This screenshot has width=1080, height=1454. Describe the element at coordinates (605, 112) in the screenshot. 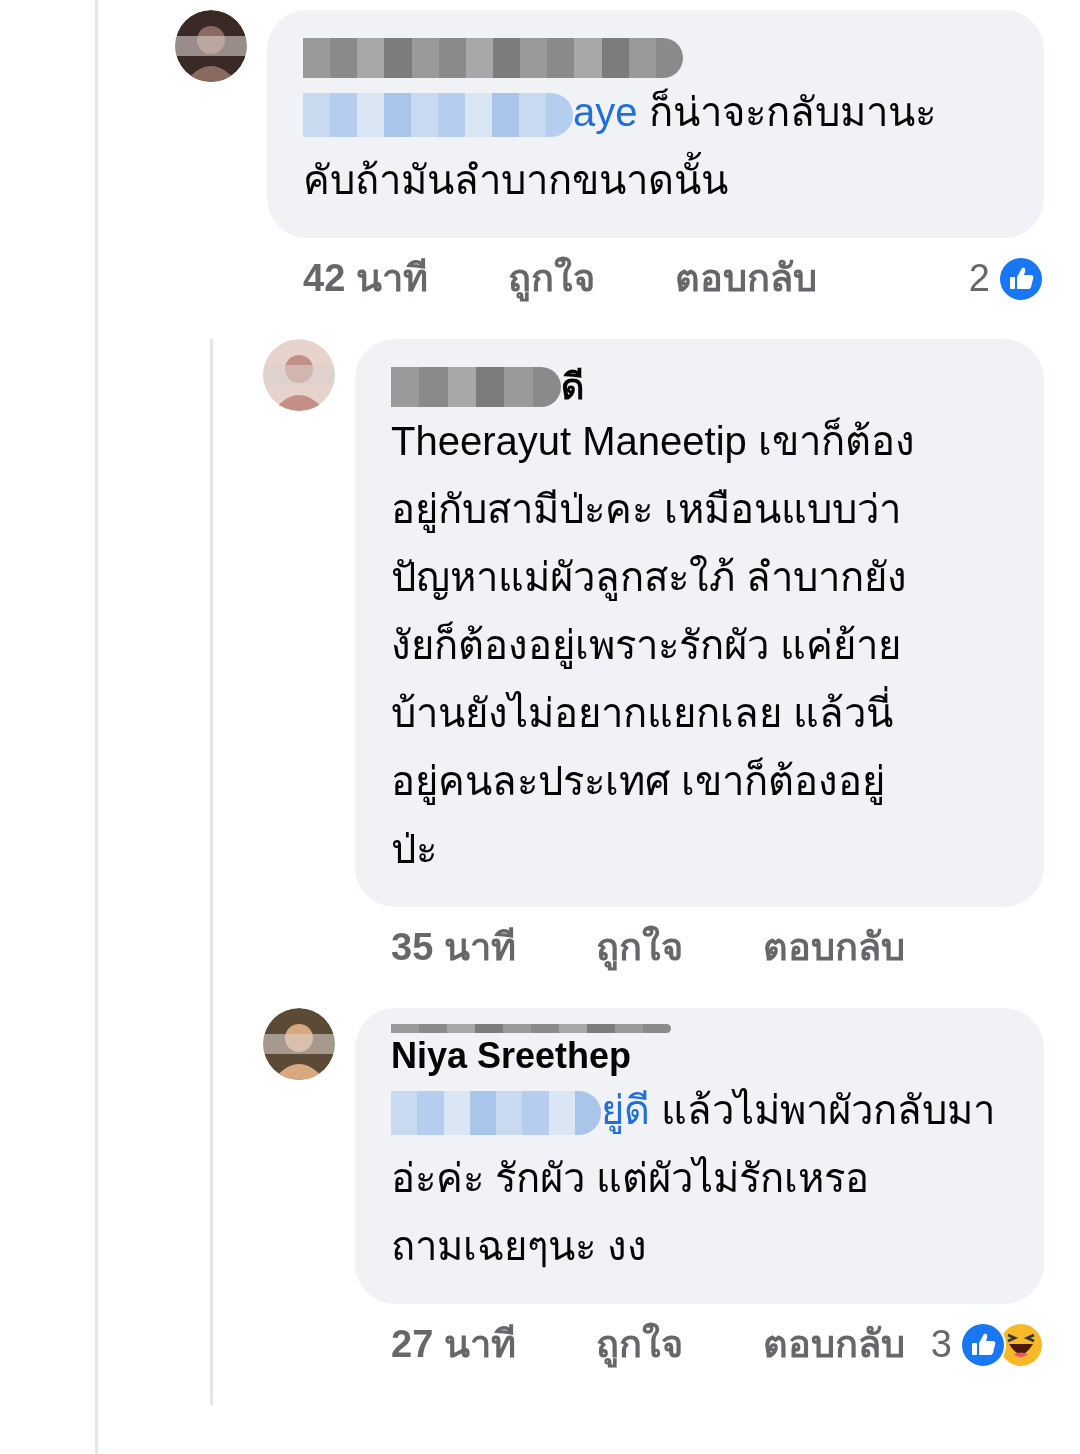

I see `mention-link: aye` at that location.